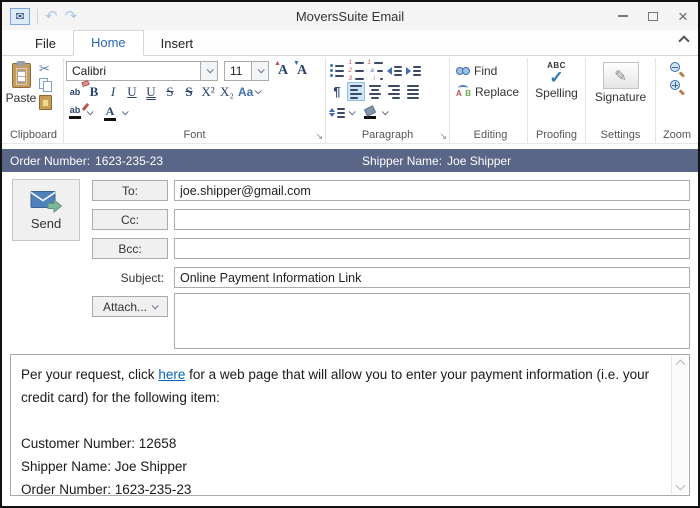 The height and width of the screenshot is (508, 700). I want to click on body-scrollbar, so click(679, 425).